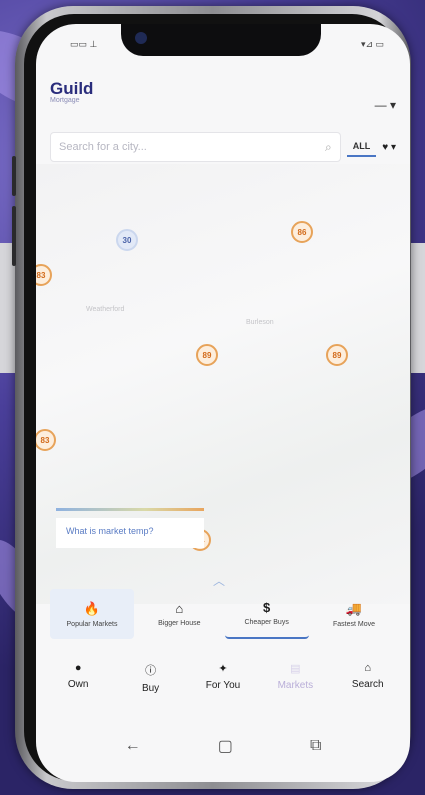  I want to click on market-marker: 86, so click(302, 232).